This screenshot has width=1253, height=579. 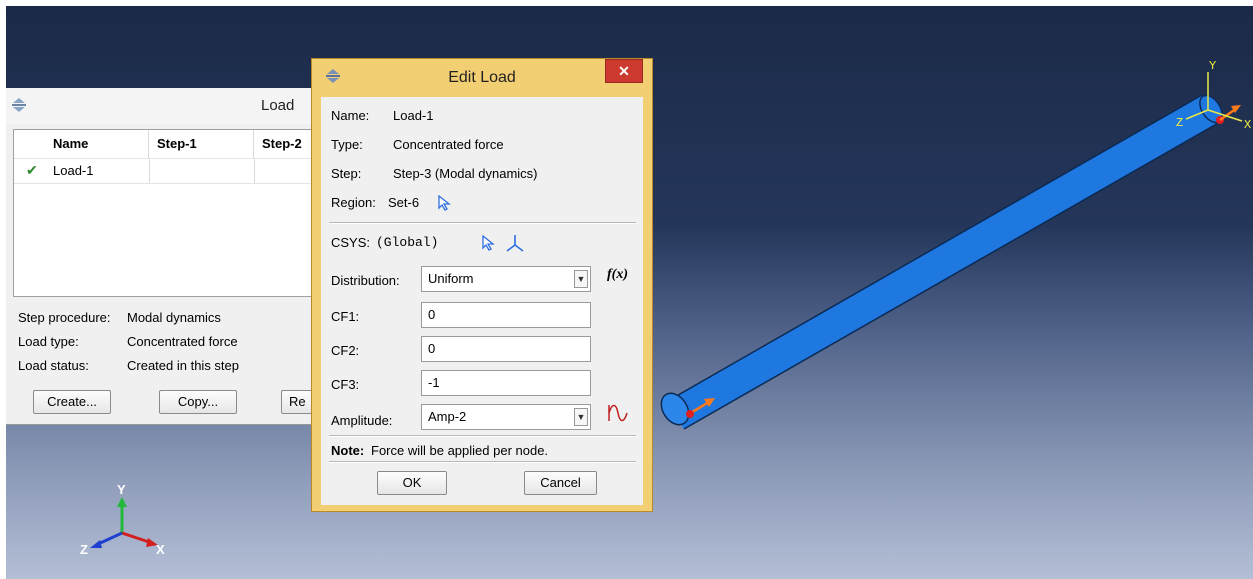 What do you see at coordinates (183, 365) in the screenshot?
I see `load-status-value: Created in this step` at bounding box center [183, 365].